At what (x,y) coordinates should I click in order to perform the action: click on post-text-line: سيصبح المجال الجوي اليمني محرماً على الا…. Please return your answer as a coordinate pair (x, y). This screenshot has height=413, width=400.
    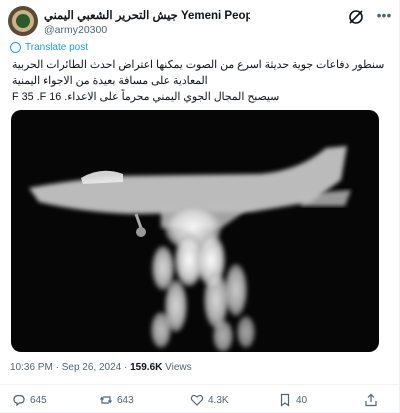
    Looking at the image, I should click on (146, 97).